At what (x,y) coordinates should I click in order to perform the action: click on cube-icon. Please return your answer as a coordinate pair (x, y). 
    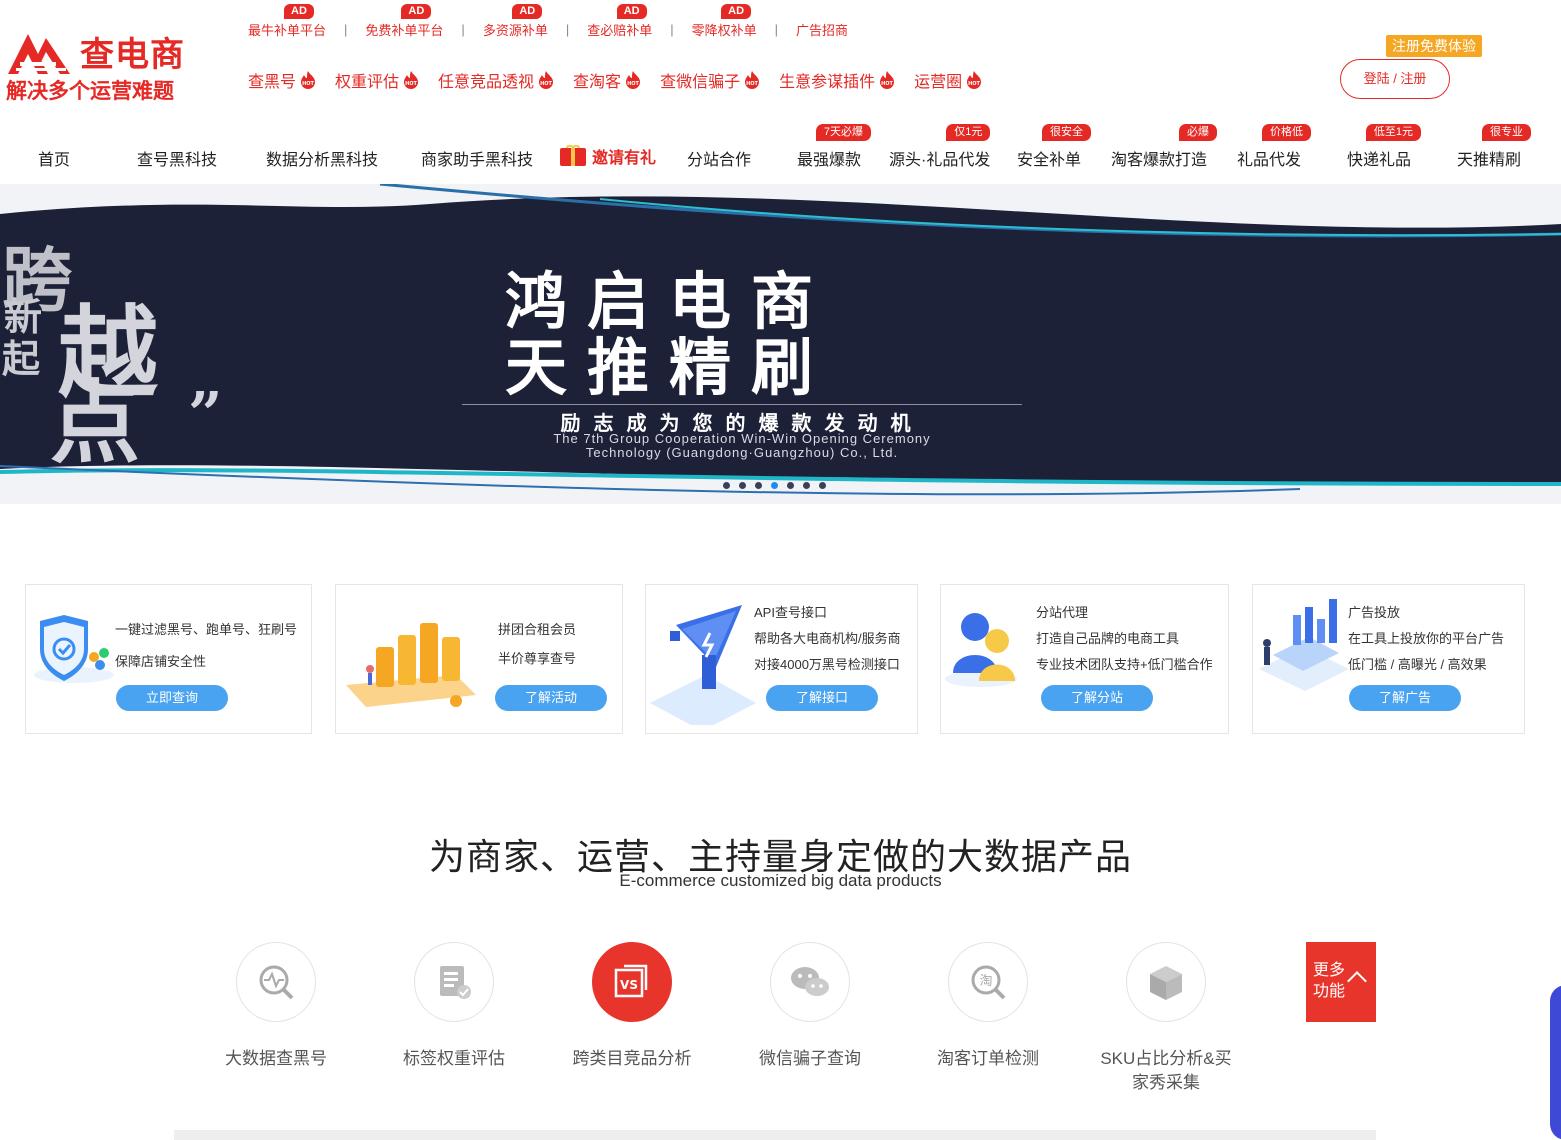
    Looking at the image, I should click on (1166, 983).